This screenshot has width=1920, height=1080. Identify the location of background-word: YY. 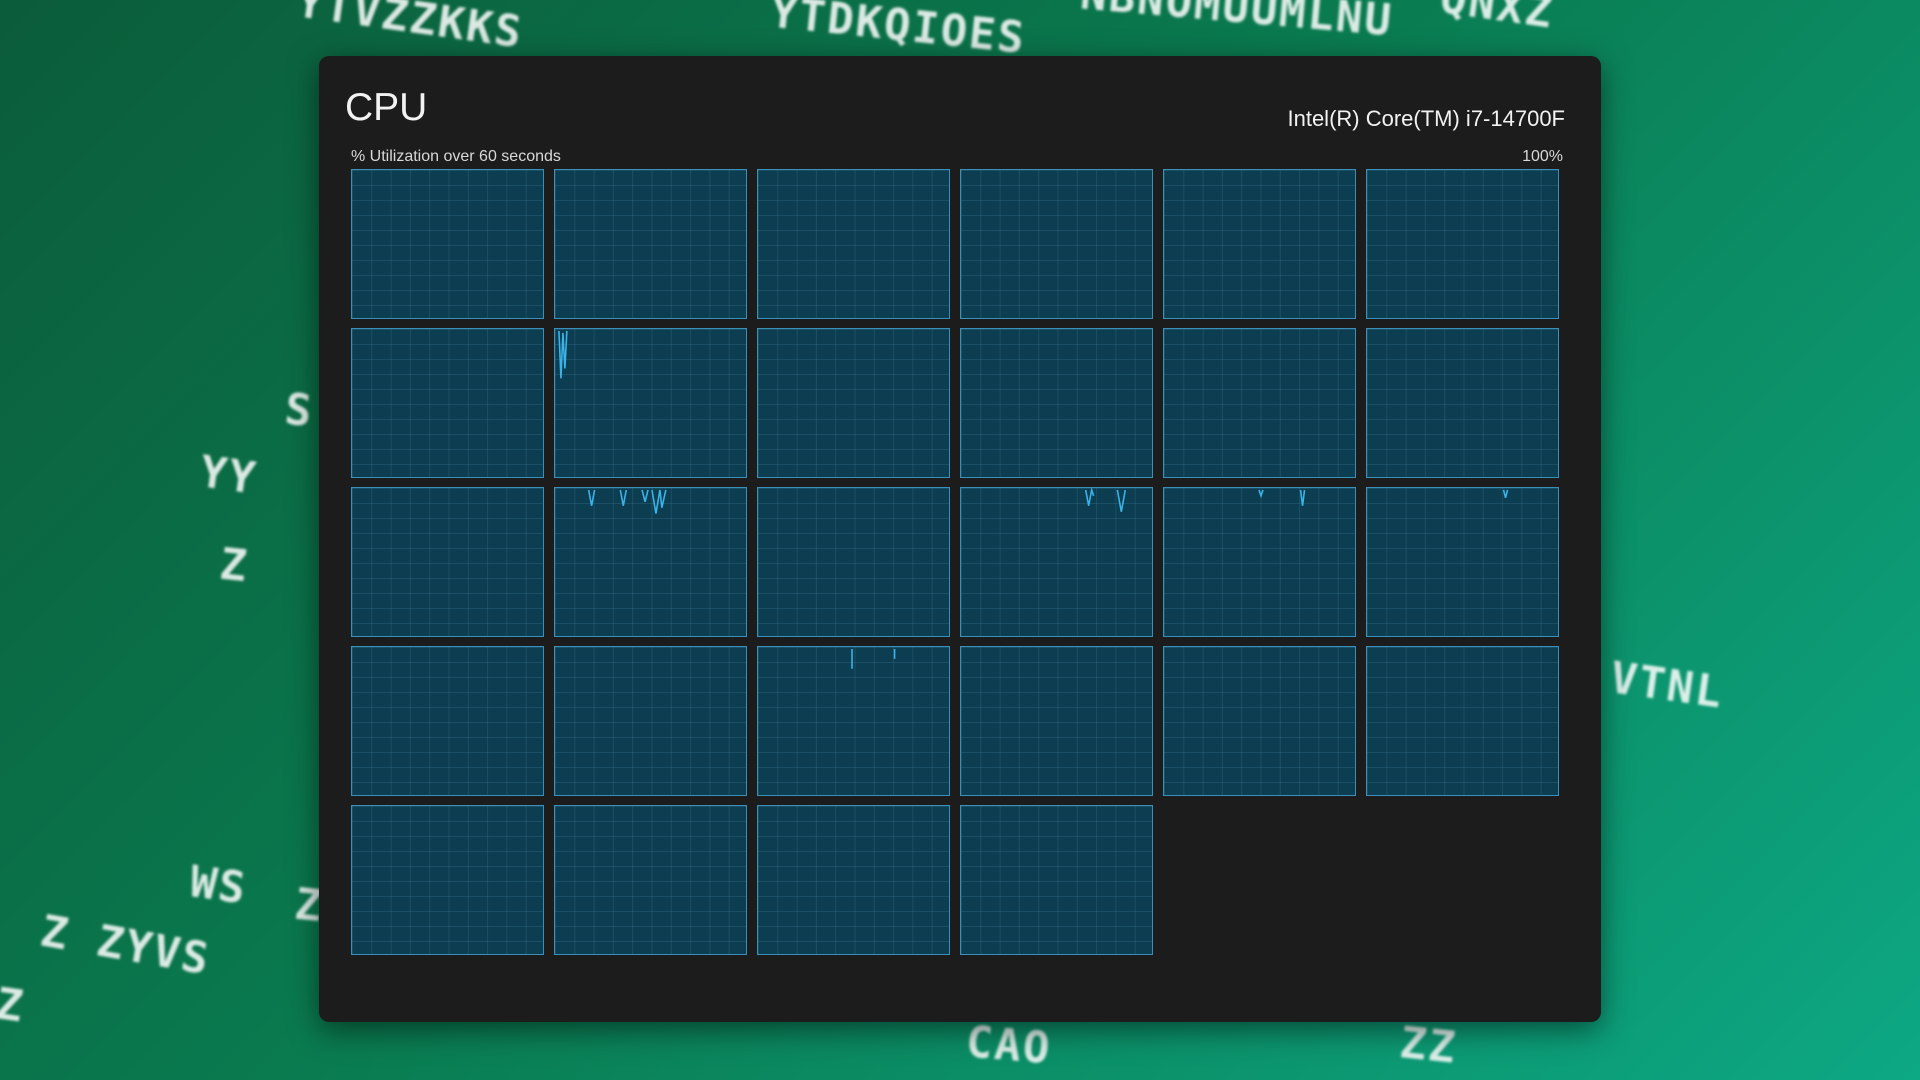
(228, 475).